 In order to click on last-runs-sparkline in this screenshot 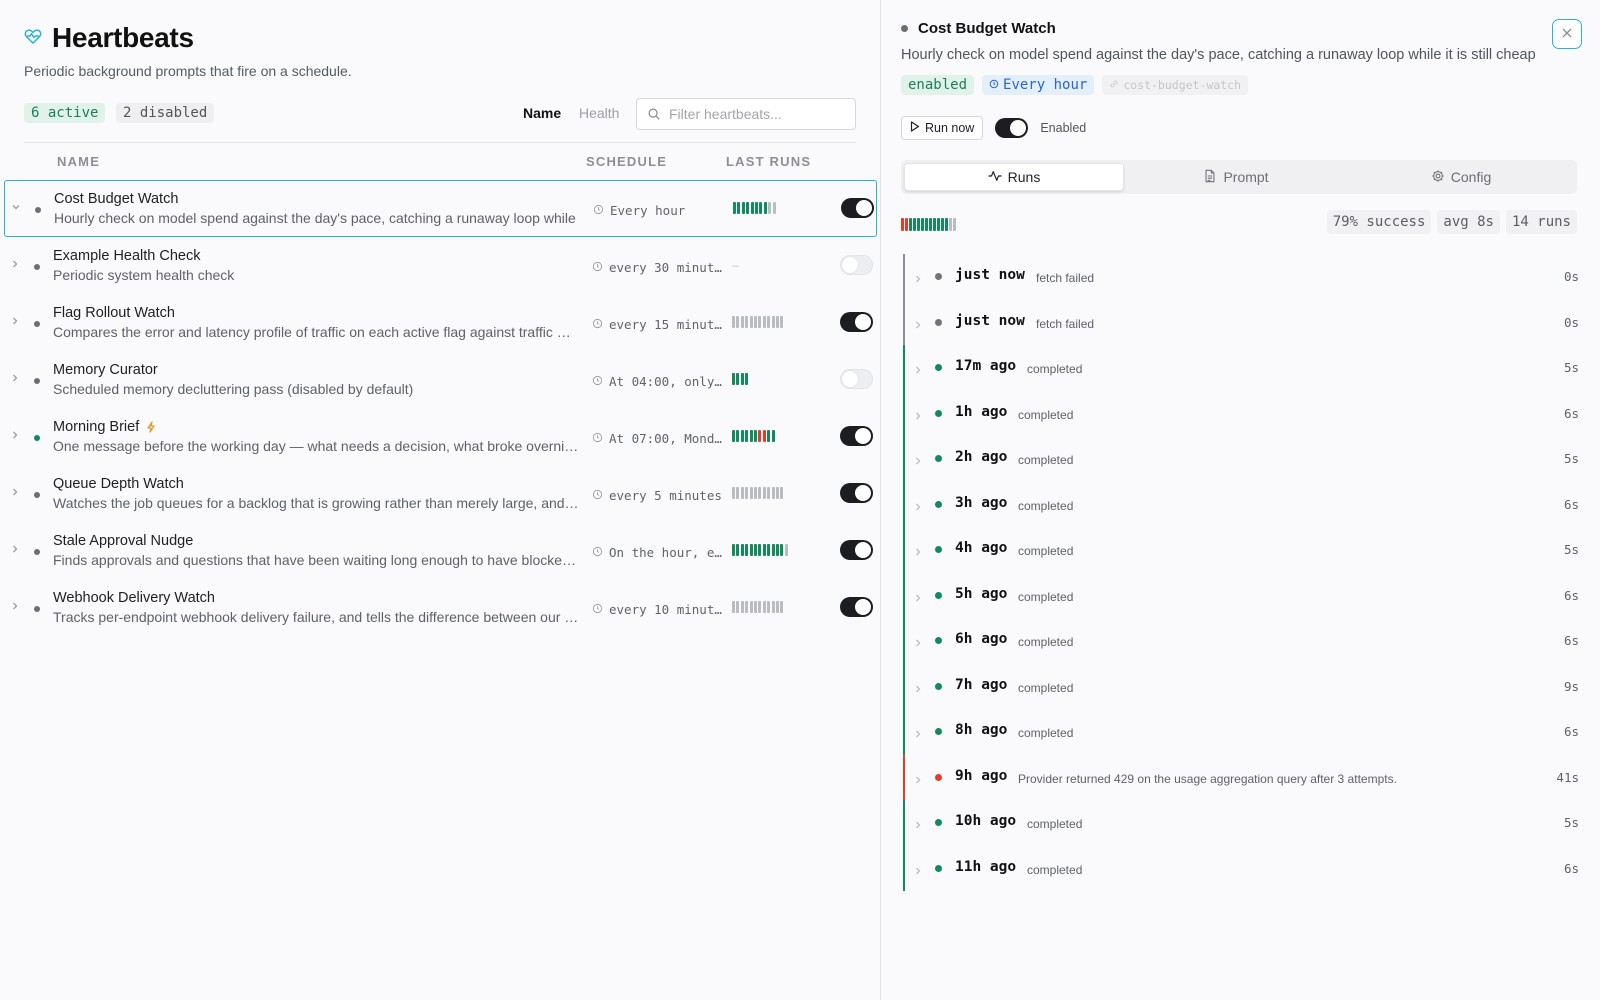, I will do `click(758, 607)`.